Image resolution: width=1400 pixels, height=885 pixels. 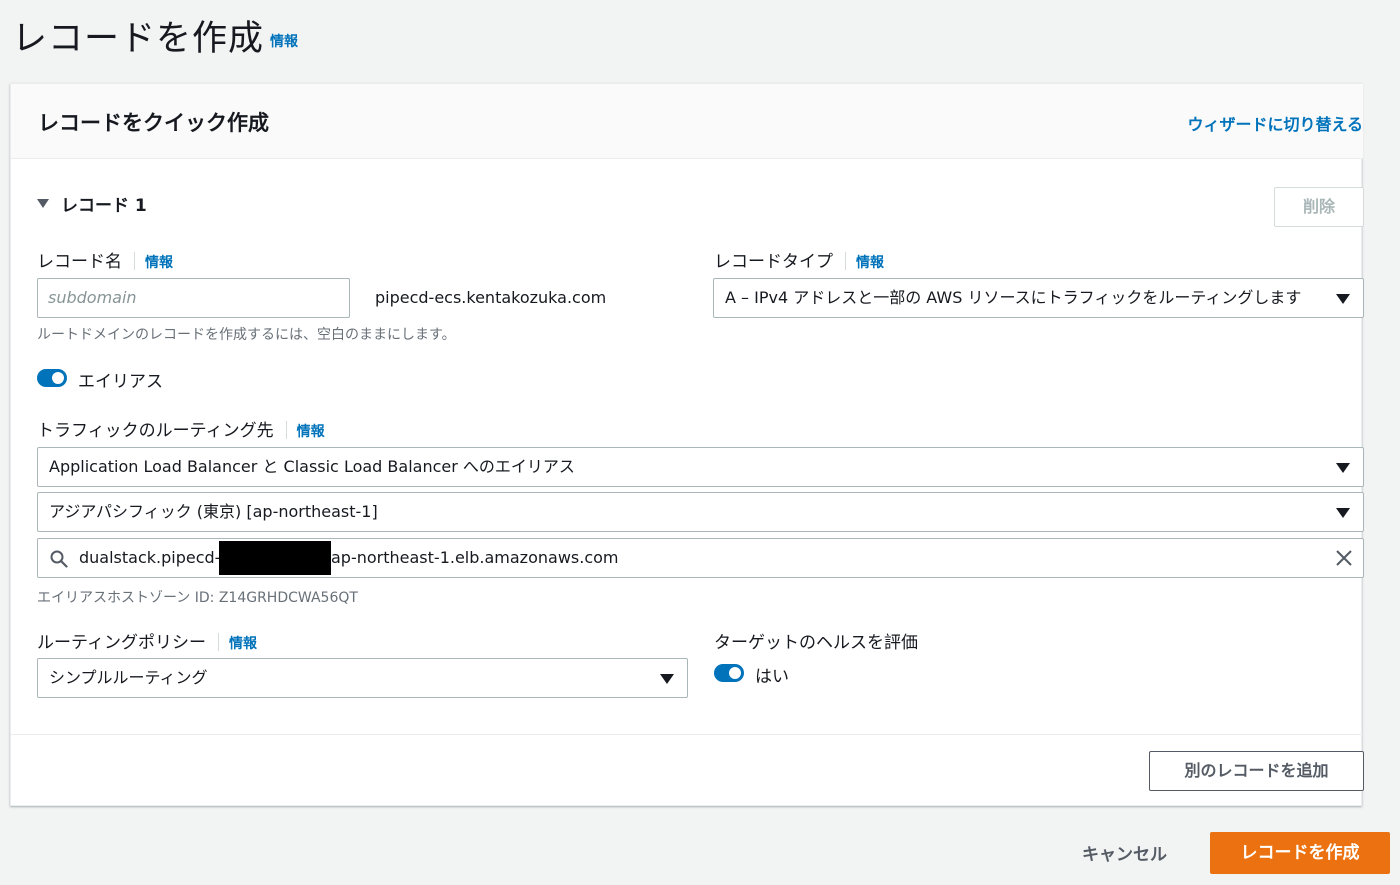 I want to click on evaluate-health-toggle, so click(x=729, y=673).